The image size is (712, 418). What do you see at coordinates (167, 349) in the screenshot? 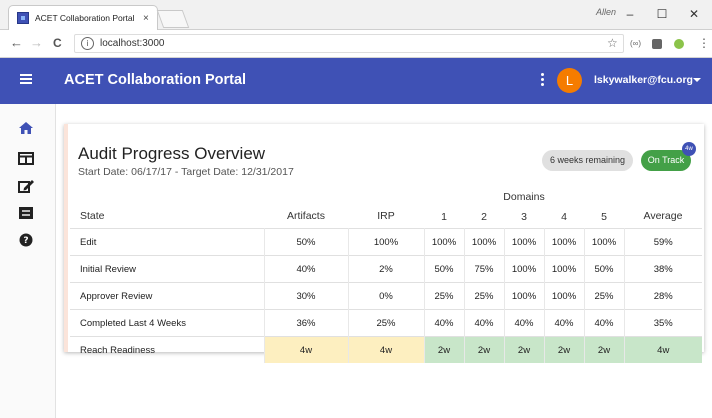
I see `cell-state: Reach Readiness` at bounding box center [167, 349].